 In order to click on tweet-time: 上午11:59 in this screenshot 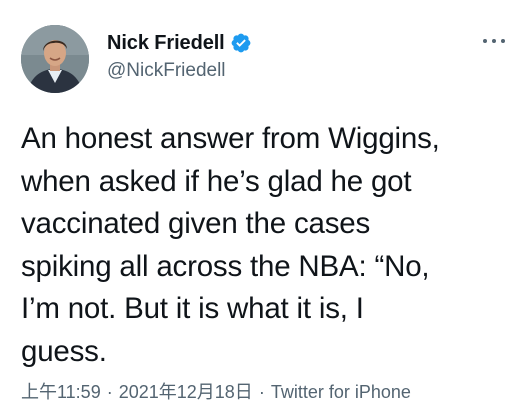, I will do `click(61, 392)`.